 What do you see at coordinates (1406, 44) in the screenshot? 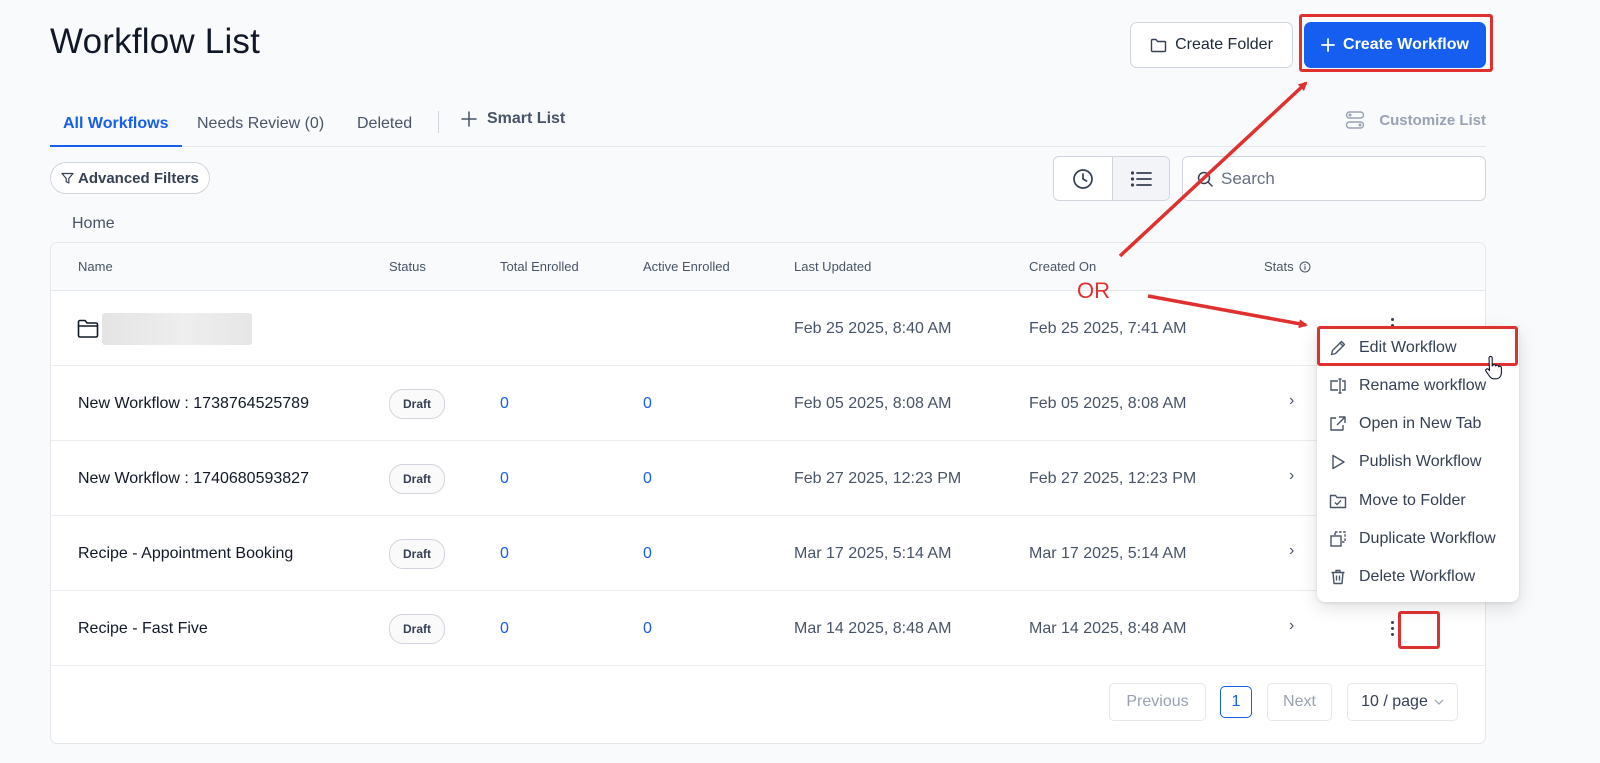
I see `create-workflow-label: Create Workflow` at bounding box center [1406, 44].